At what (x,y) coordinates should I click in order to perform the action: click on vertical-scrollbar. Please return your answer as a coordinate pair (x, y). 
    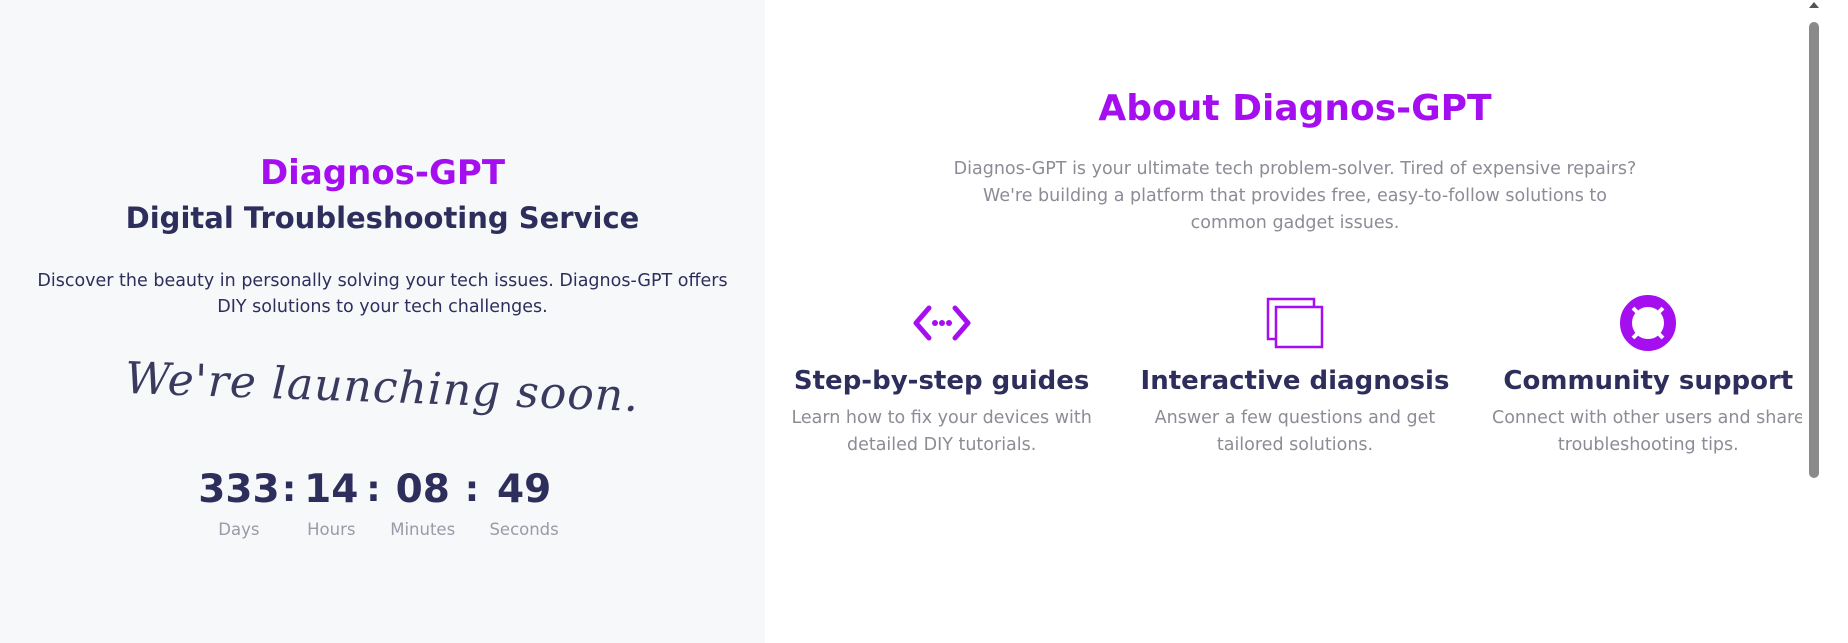
    Looking at the image, I should click on (1813, 321).